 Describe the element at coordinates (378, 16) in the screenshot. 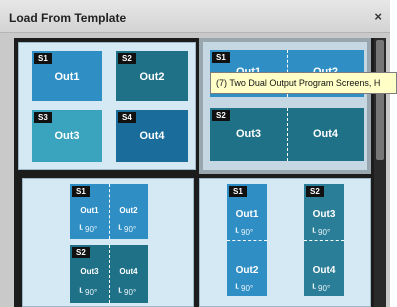

I see `close-icon: ×` at that location.